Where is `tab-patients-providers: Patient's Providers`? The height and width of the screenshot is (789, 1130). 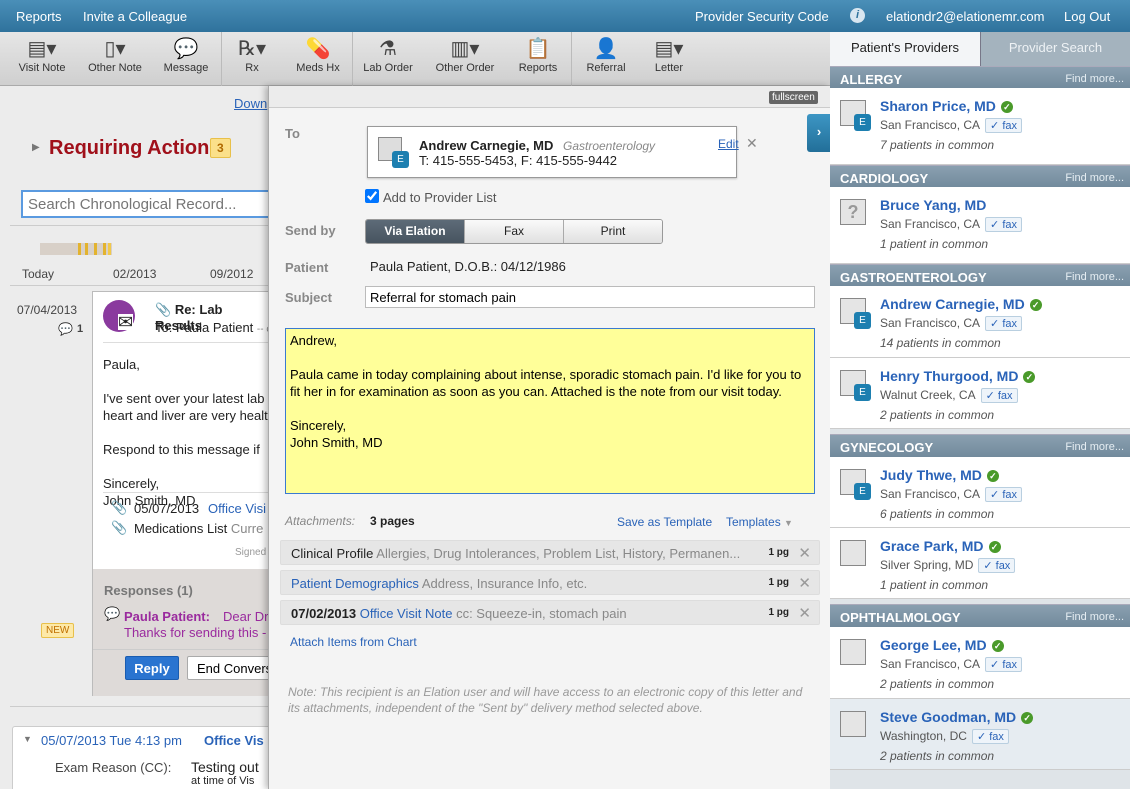 tab-patients-providers: Patient's Providers is located at coordinates (905, 49).